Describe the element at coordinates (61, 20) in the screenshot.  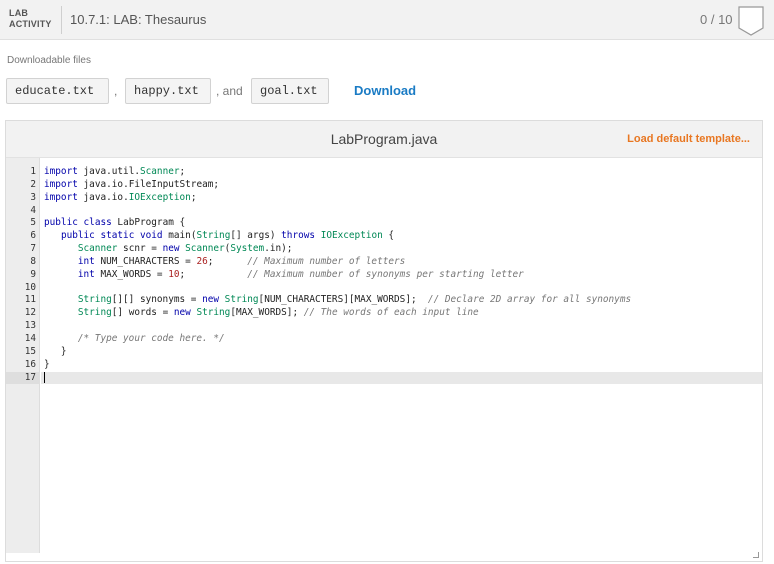
I see `header-divider` at that location.